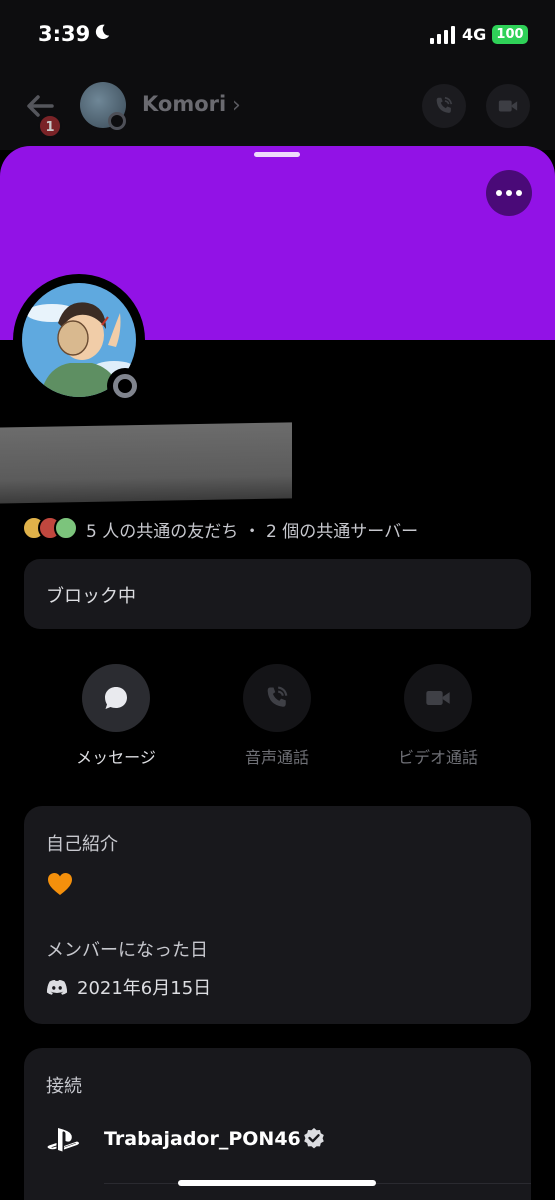  Describe the element at coordinates (474, 34) in the screenshot. I see `network-type: 4G` at that location.